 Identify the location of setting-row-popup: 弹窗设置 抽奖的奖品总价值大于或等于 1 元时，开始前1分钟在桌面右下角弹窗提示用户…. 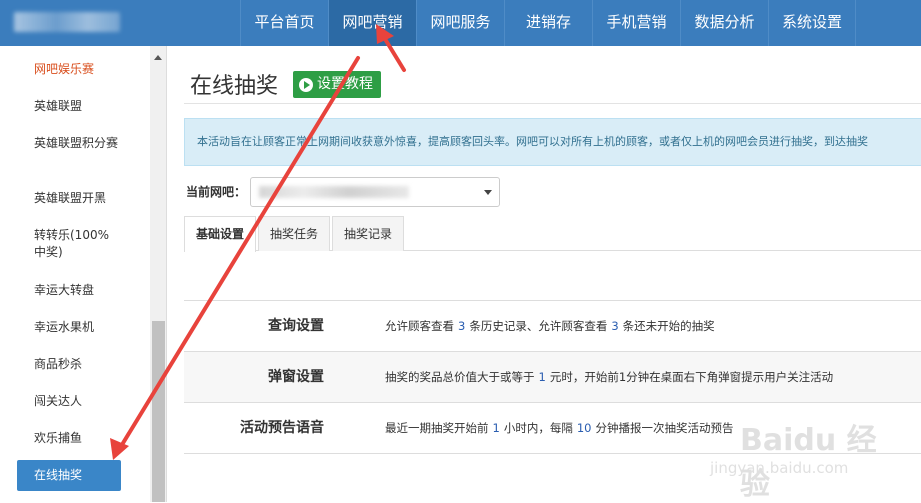
(552, 377).